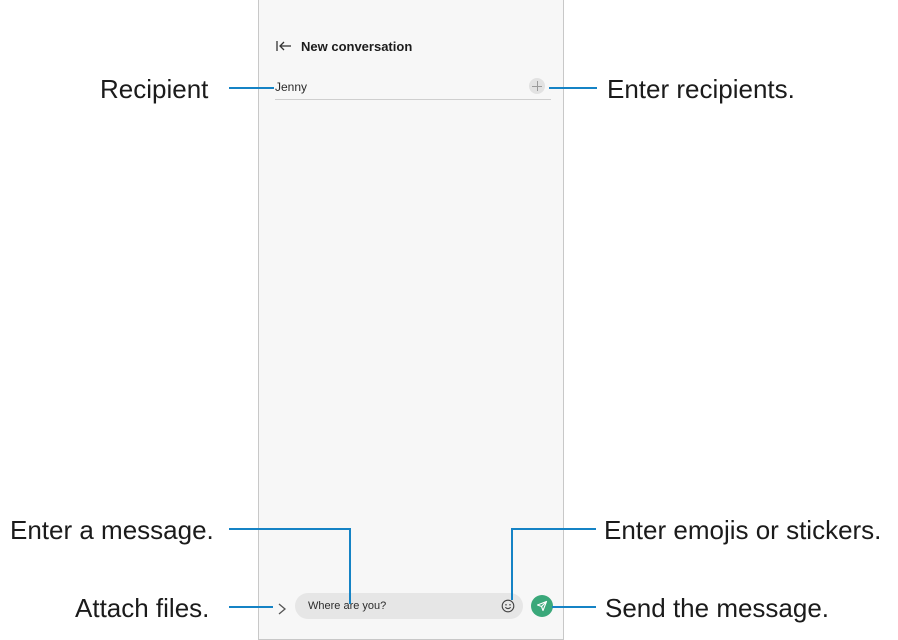  I want to click on leader-line-recipient, so click(251, 88).